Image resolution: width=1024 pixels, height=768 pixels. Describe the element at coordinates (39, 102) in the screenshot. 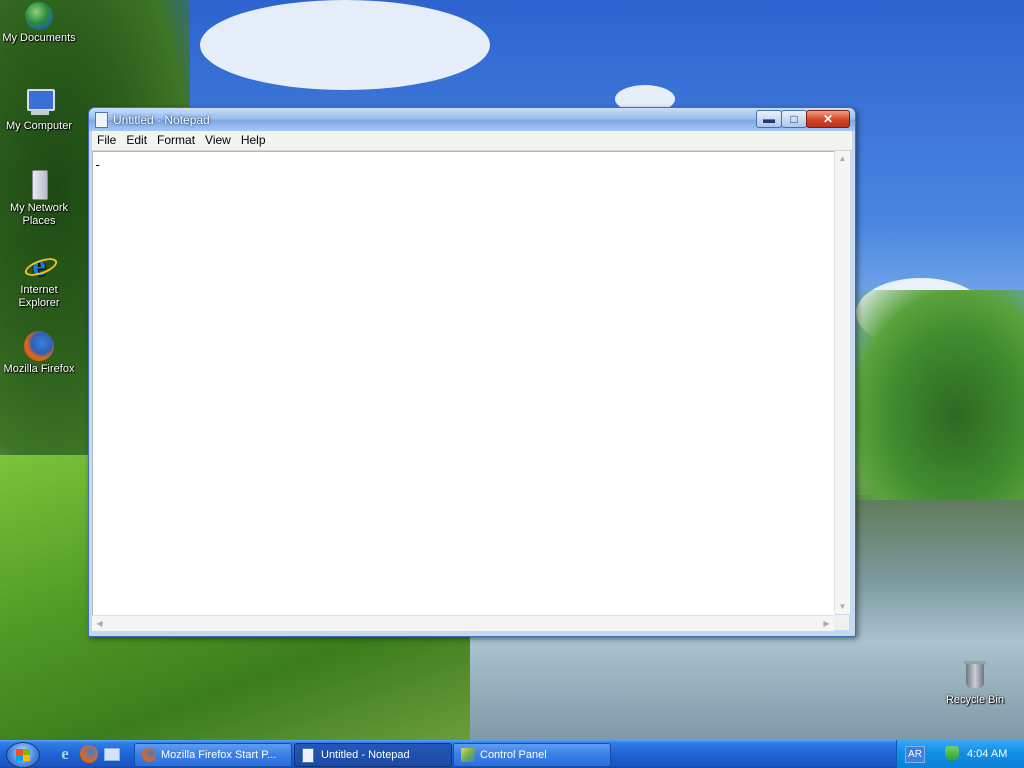

I see `computer-icon` at that location.